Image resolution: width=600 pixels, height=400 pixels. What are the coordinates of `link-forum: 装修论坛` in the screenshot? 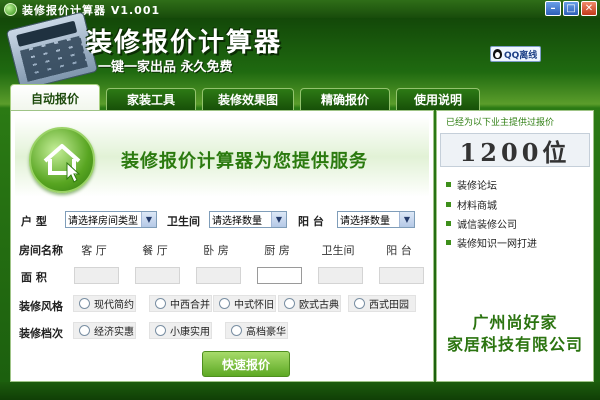 It's located at (471, 184).